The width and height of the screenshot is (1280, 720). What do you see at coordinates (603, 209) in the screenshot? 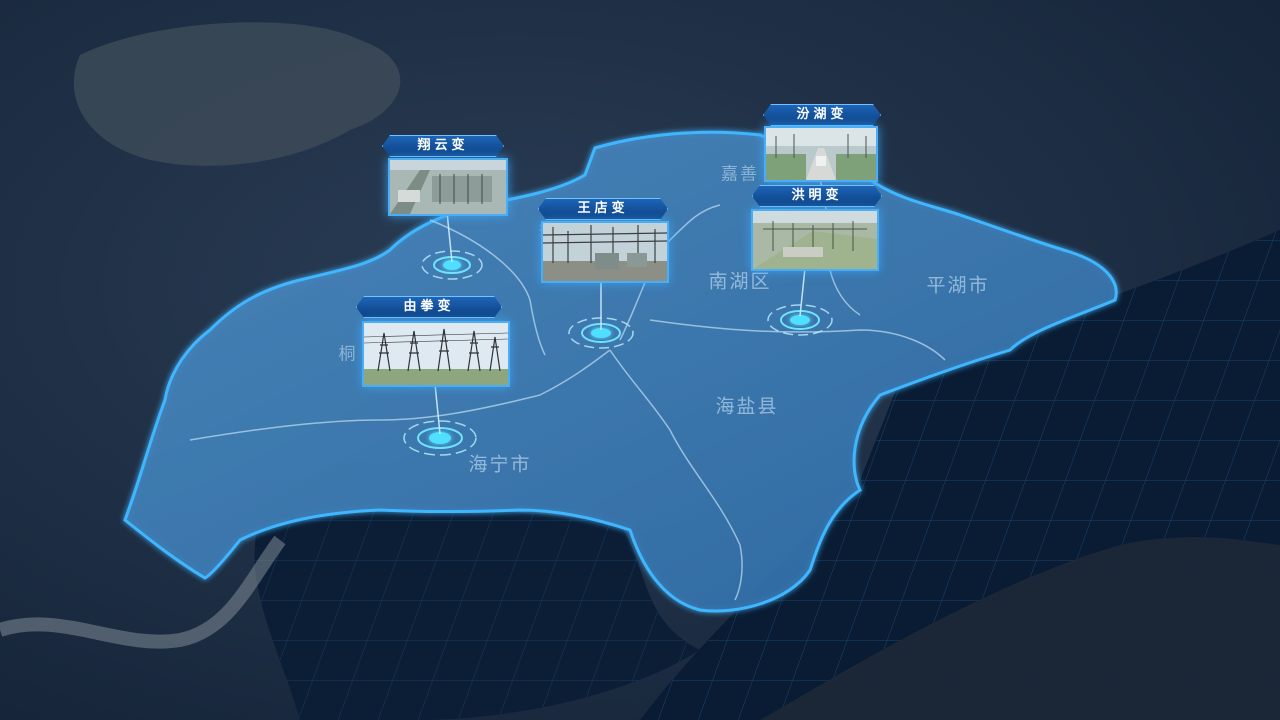
I see `substation-title: 王店变` at bounding box center [603, 209].